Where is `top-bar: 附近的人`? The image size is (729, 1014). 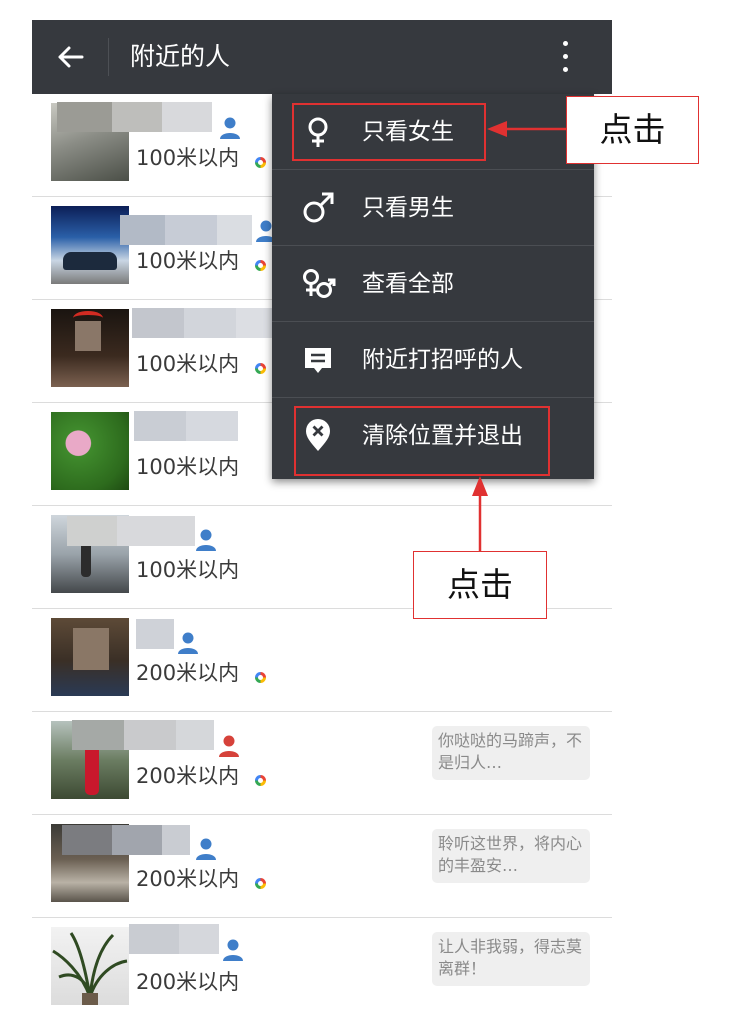
top-bar: 附近的人 is located at coordinates (322, 57).